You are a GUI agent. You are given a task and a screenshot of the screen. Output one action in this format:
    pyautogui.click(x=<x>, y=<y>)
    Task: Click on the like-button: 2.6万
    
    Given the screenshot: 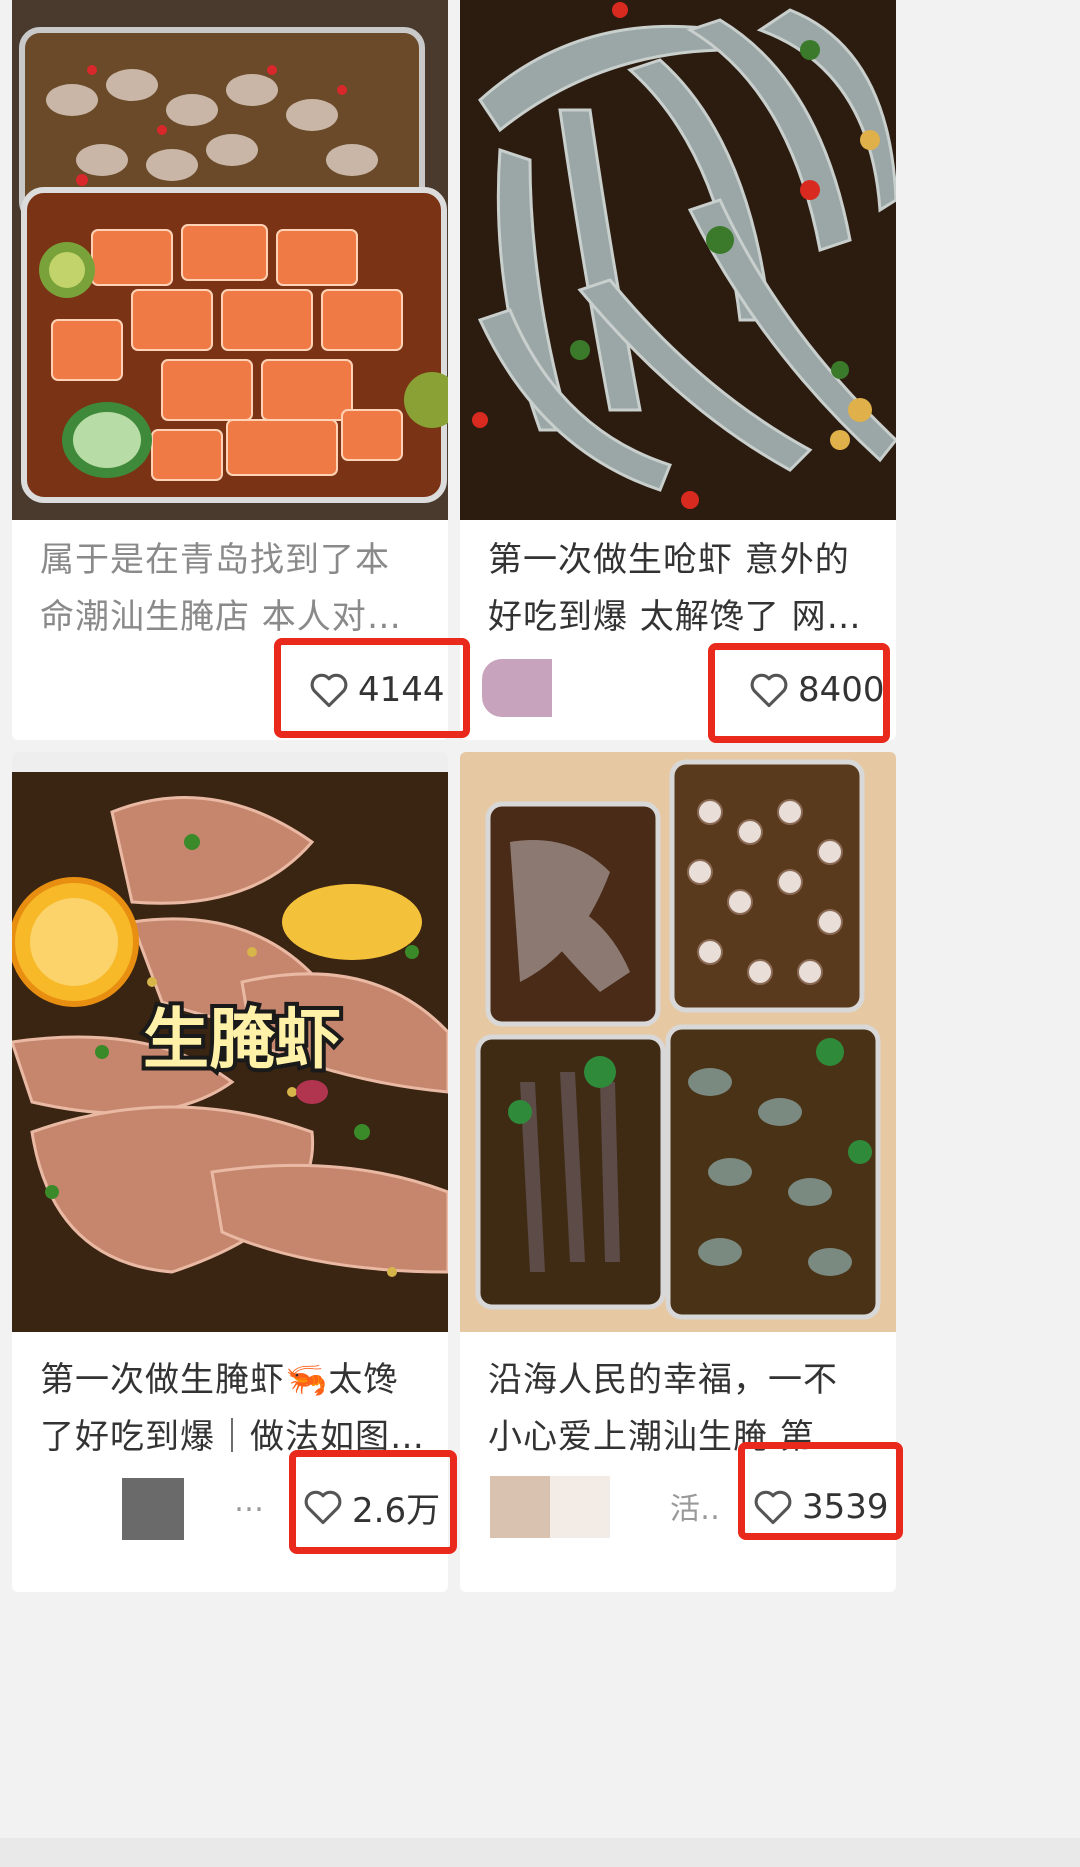 What is the action you would take?
    pyautogui.click(x=371, y=1507)
    